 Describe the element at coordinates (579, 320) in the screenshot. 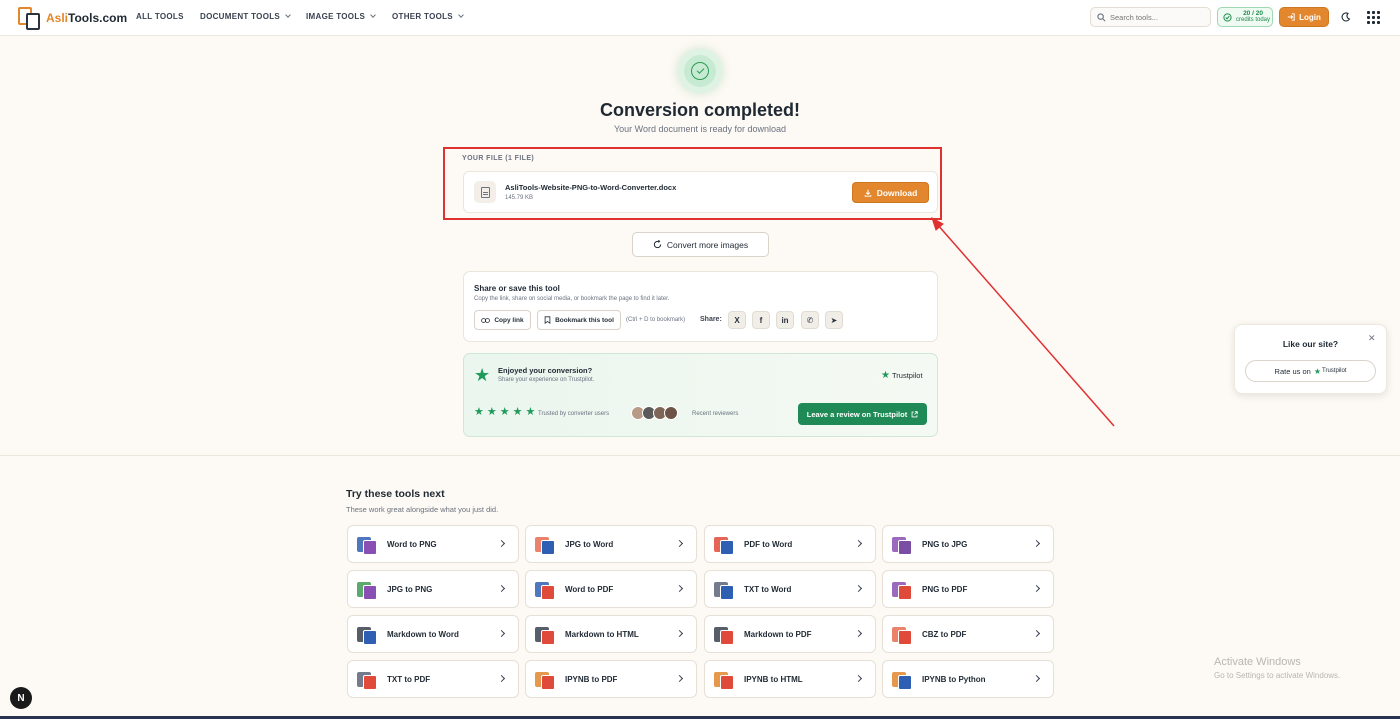

I see `bookmark-button: Bookmark this tool` at that location.